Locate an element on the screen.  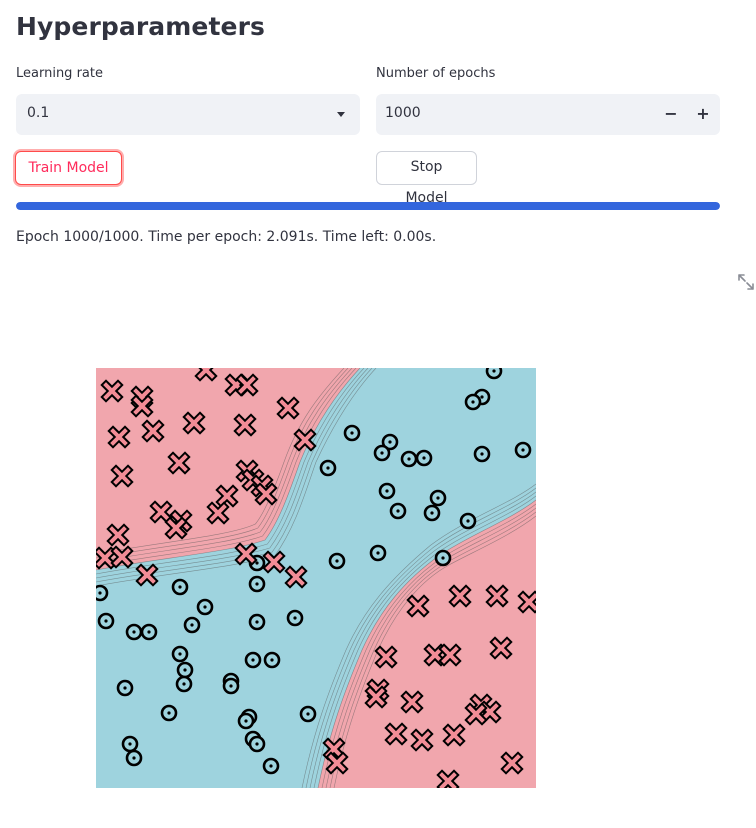
epochs-number-input: 1000 − + is located at coordinates (548, 114).